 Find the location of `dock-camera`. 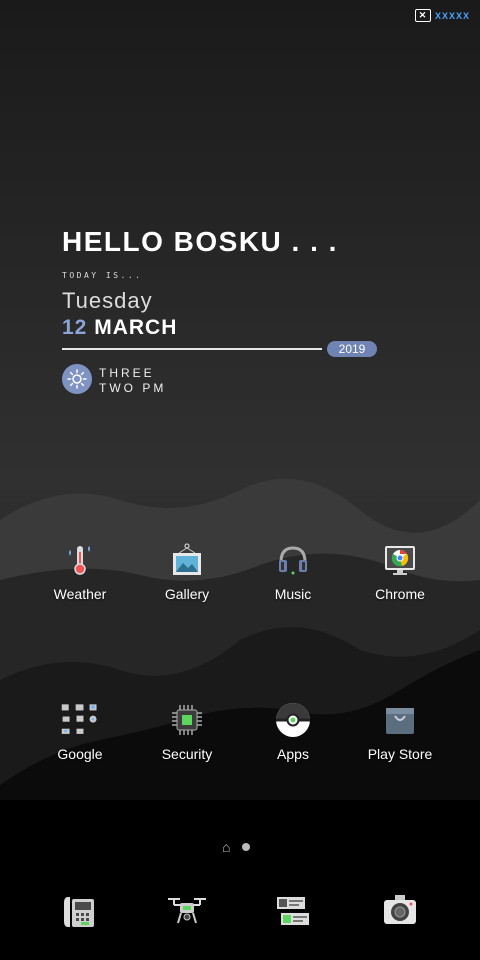

dock-camera is located at coordinates (400, 911).